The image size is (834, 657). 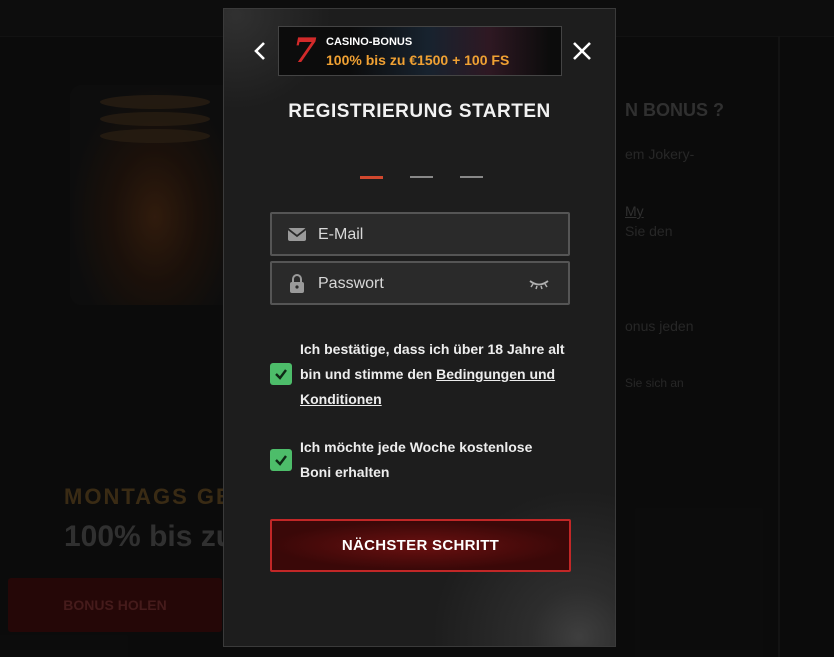 I want to click on step-2-indicator, so click(x=421, y=177).